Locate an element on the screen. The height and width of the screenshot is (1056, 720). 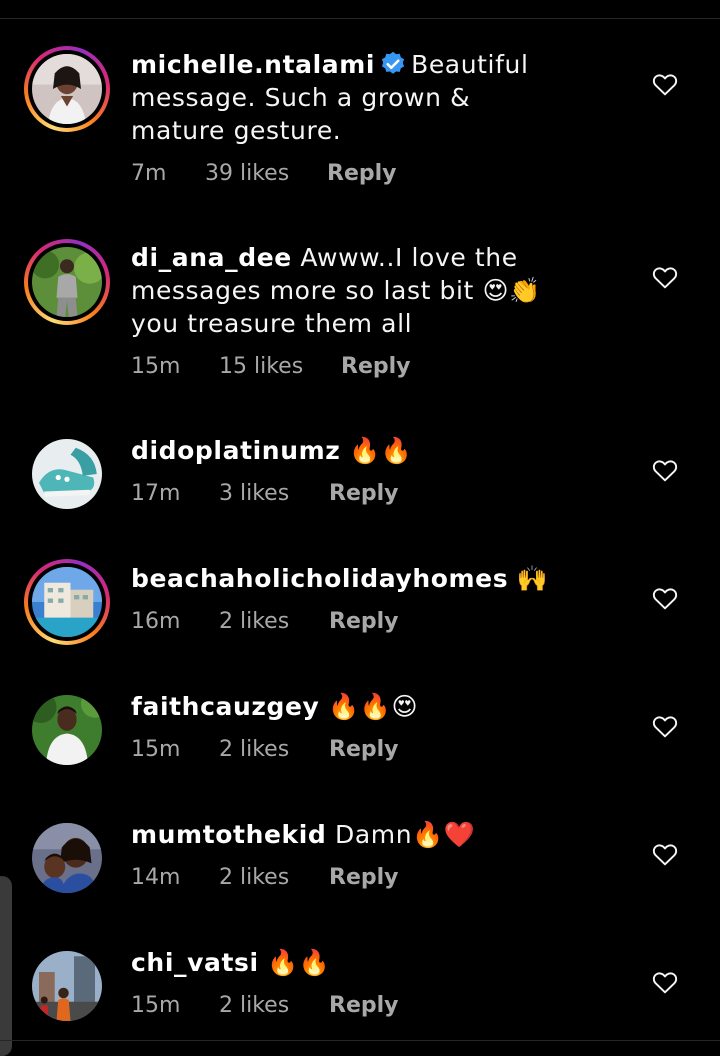
comment-meta: 17m 3 likes Reply is located at coordinates (265, 493).